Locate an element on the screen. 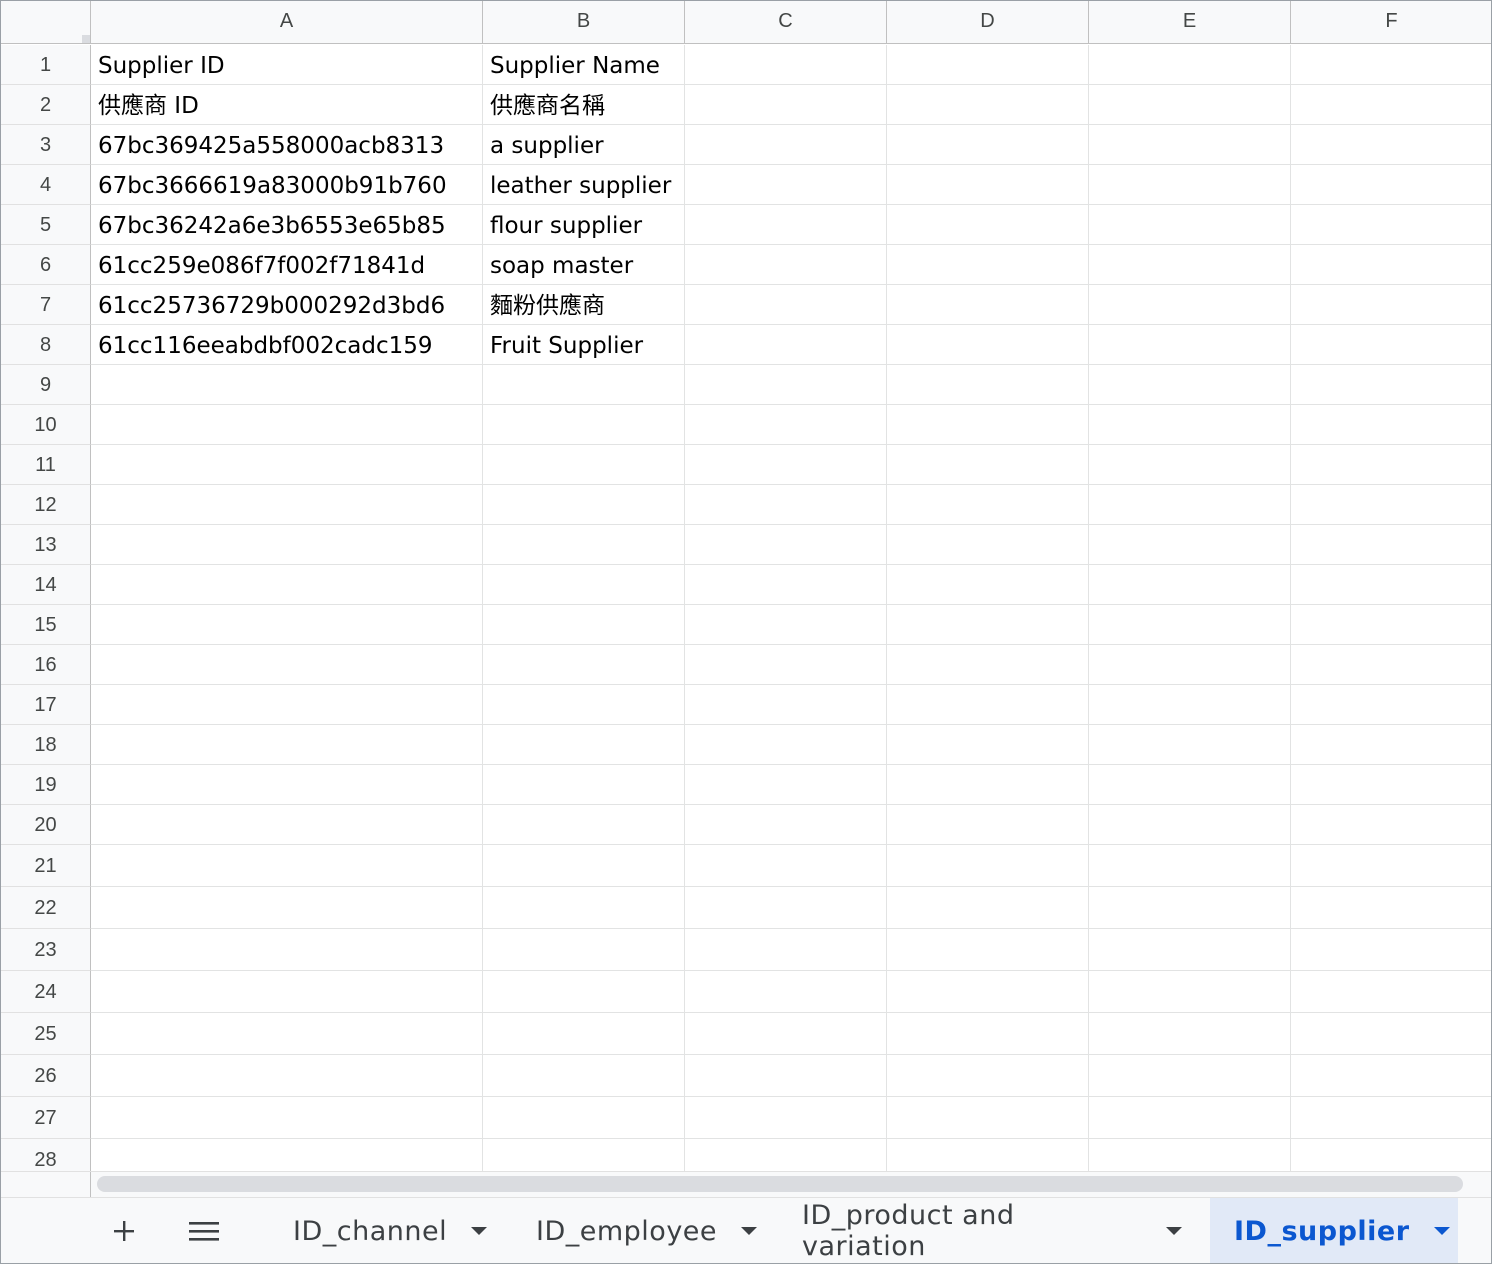  cell-d27 is located at coordinates (988, 1118).